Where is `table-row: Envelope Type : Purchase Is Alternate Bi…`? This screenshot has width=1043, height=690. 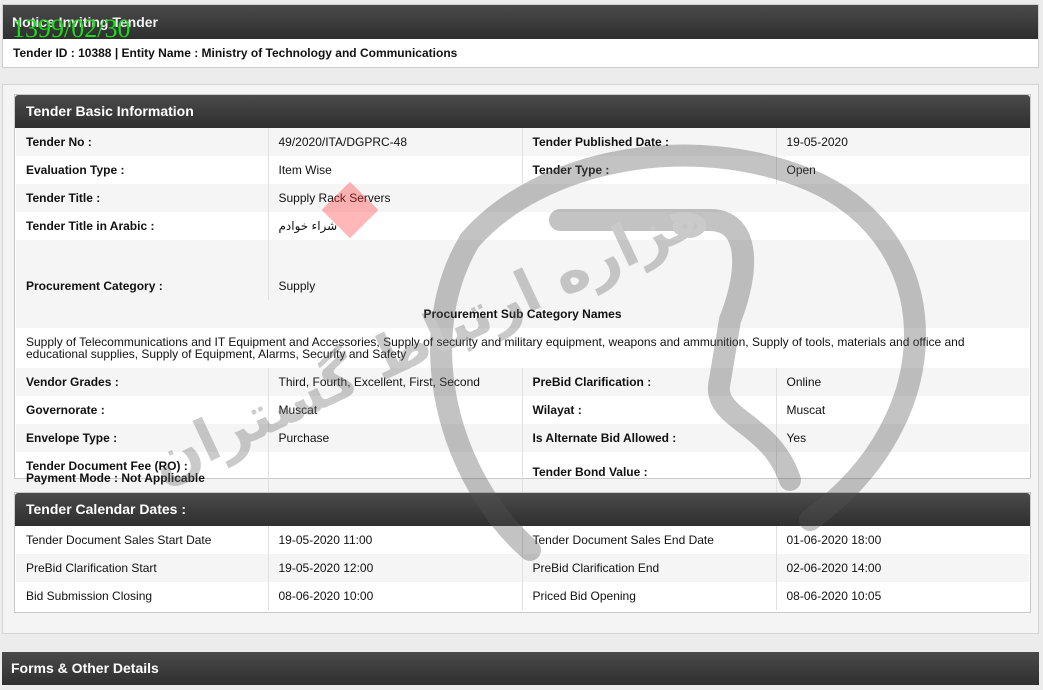 table-row: Envelope Type : Purchase Is Alternate Bi… is located at coordinates (522, 438).